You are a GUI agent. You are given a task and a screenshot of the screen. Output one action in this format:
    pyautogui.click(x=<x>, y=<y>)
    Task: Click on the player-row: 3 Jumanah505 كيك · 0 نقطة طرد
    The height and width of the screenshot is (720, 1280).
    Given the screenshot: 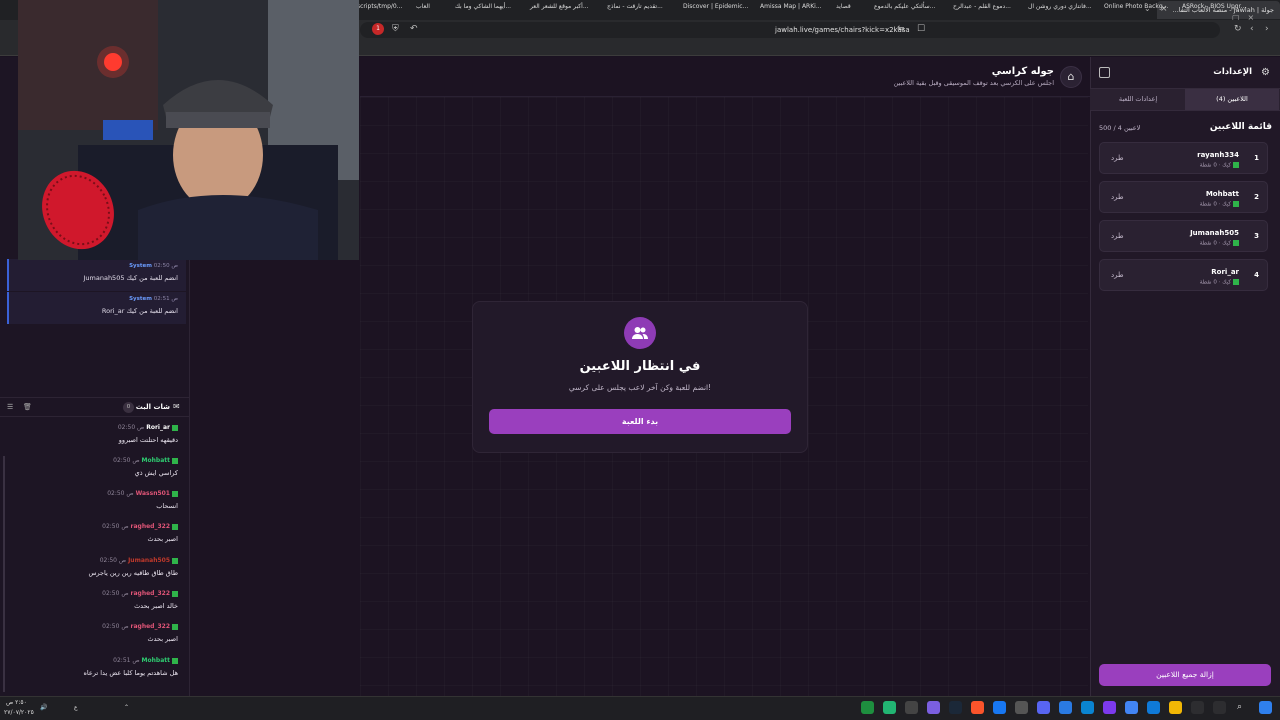 What is the action you would take?
    pyautogui.click(x=1183, y=236)
    